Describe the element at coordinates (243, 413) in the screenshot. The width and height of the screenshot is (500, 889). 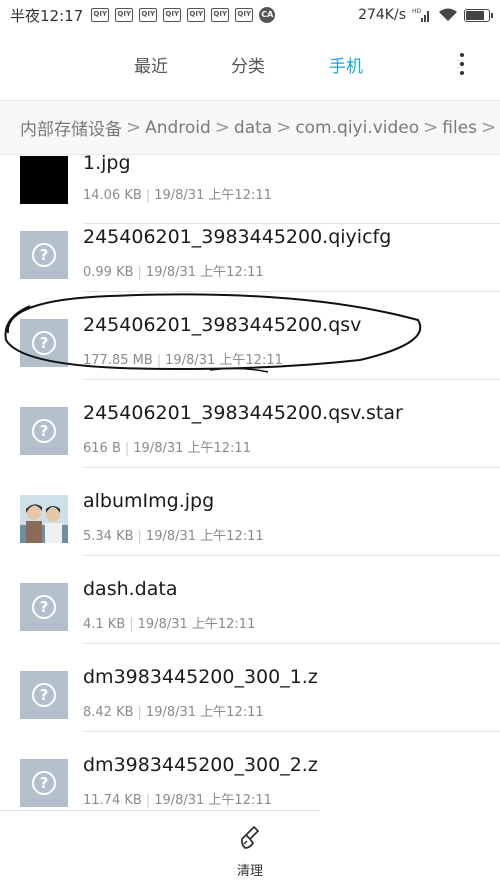
I see `file-name: 245406201_3983445200.qsv.star` at that location.